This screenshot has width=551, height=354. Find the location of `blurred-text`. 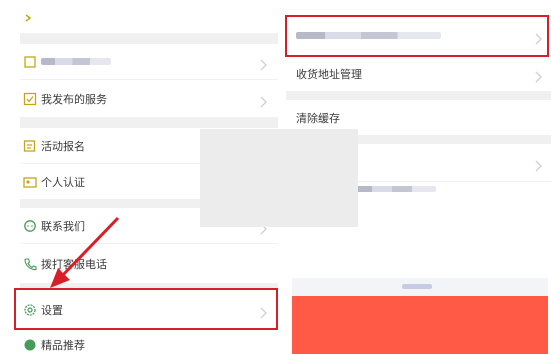

blurred-text is located at coordinates (396, 189).